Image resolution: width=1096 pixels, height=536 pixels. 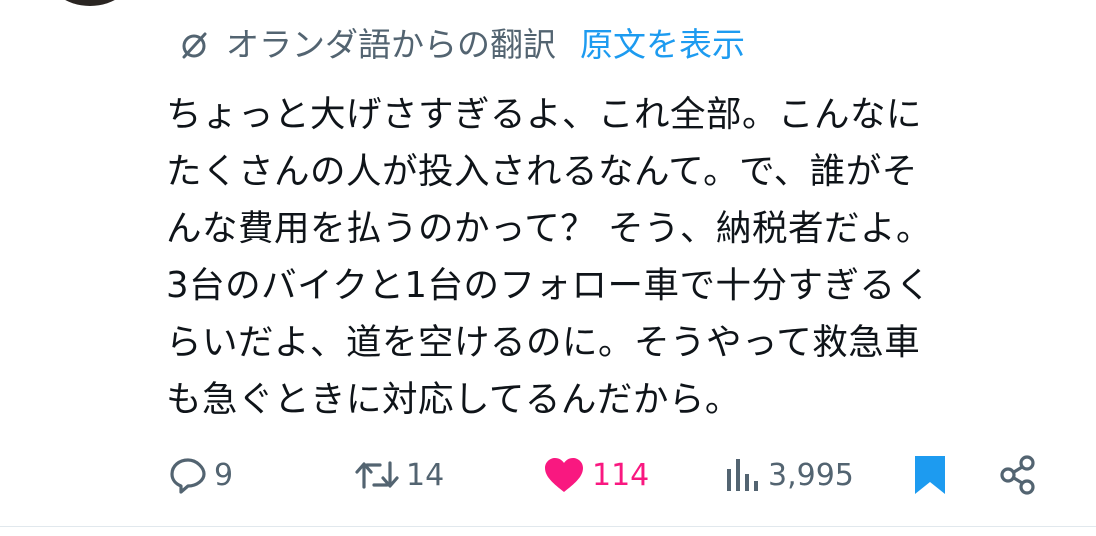 I want to click on avatar, so click(x=90, y=3).